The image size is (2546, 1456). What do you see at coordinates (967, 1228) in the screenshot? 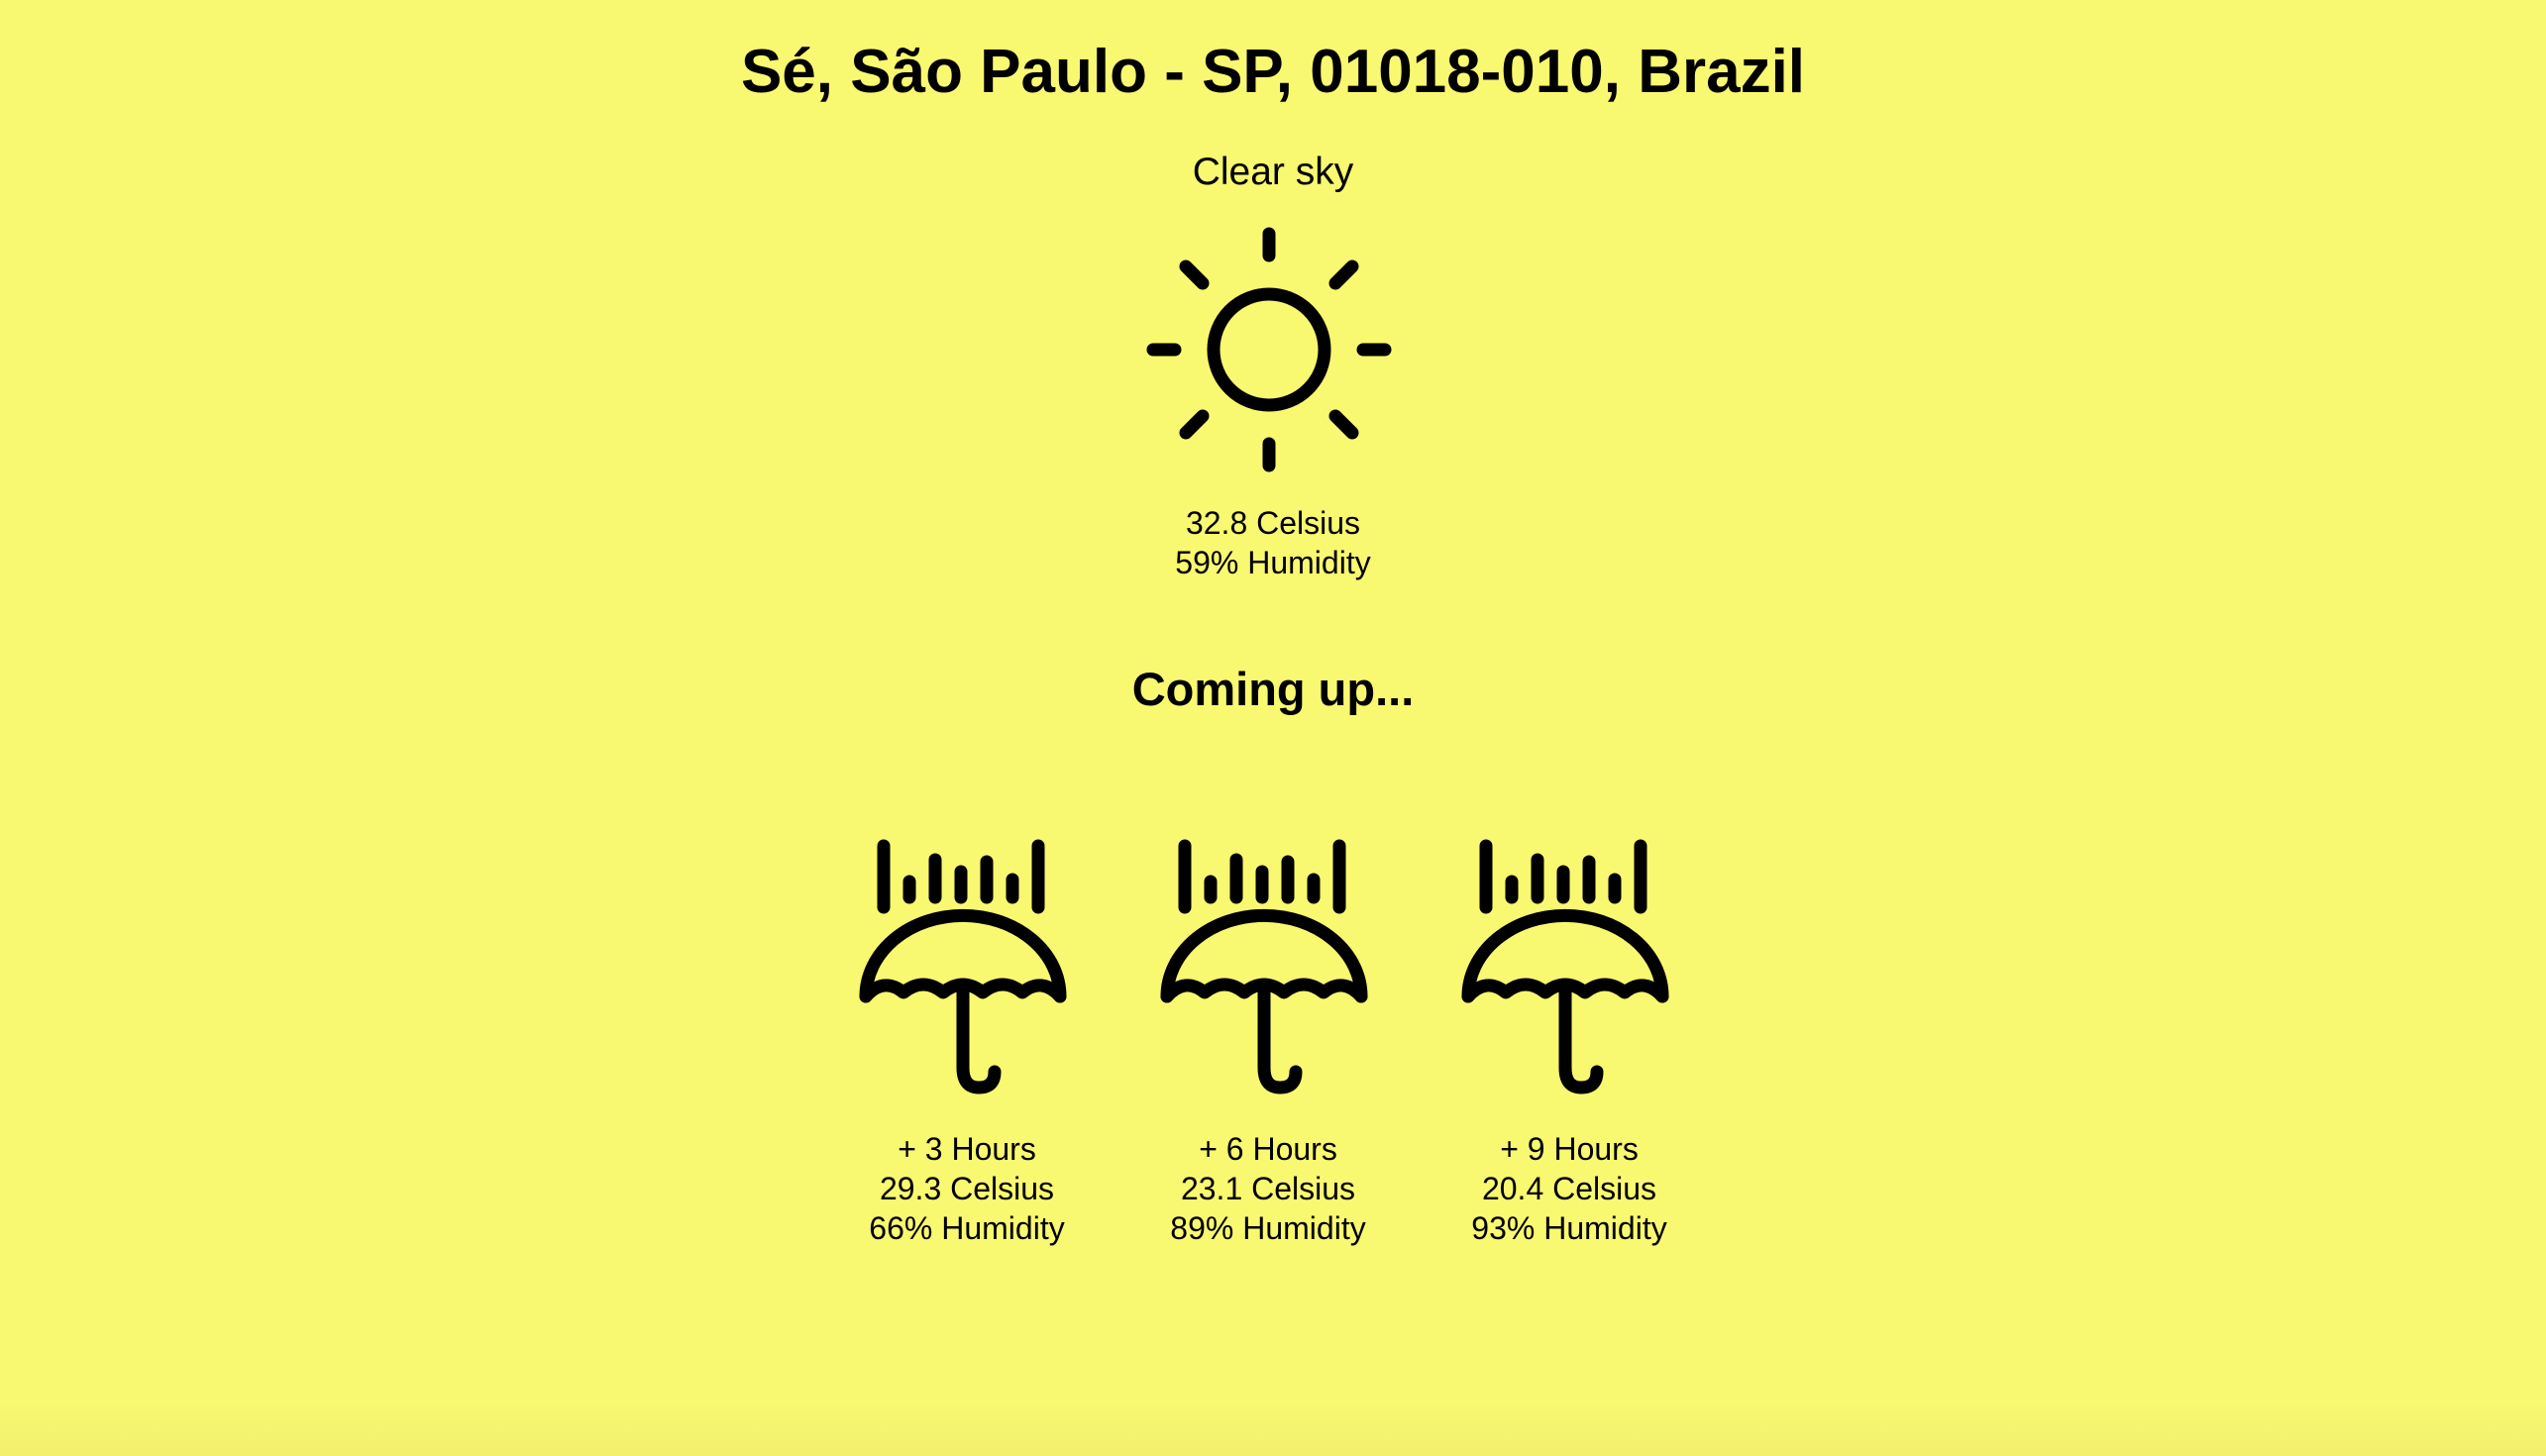
I see `forecast-humidity: 66% Humidity` at bounding box center [967, 1228].